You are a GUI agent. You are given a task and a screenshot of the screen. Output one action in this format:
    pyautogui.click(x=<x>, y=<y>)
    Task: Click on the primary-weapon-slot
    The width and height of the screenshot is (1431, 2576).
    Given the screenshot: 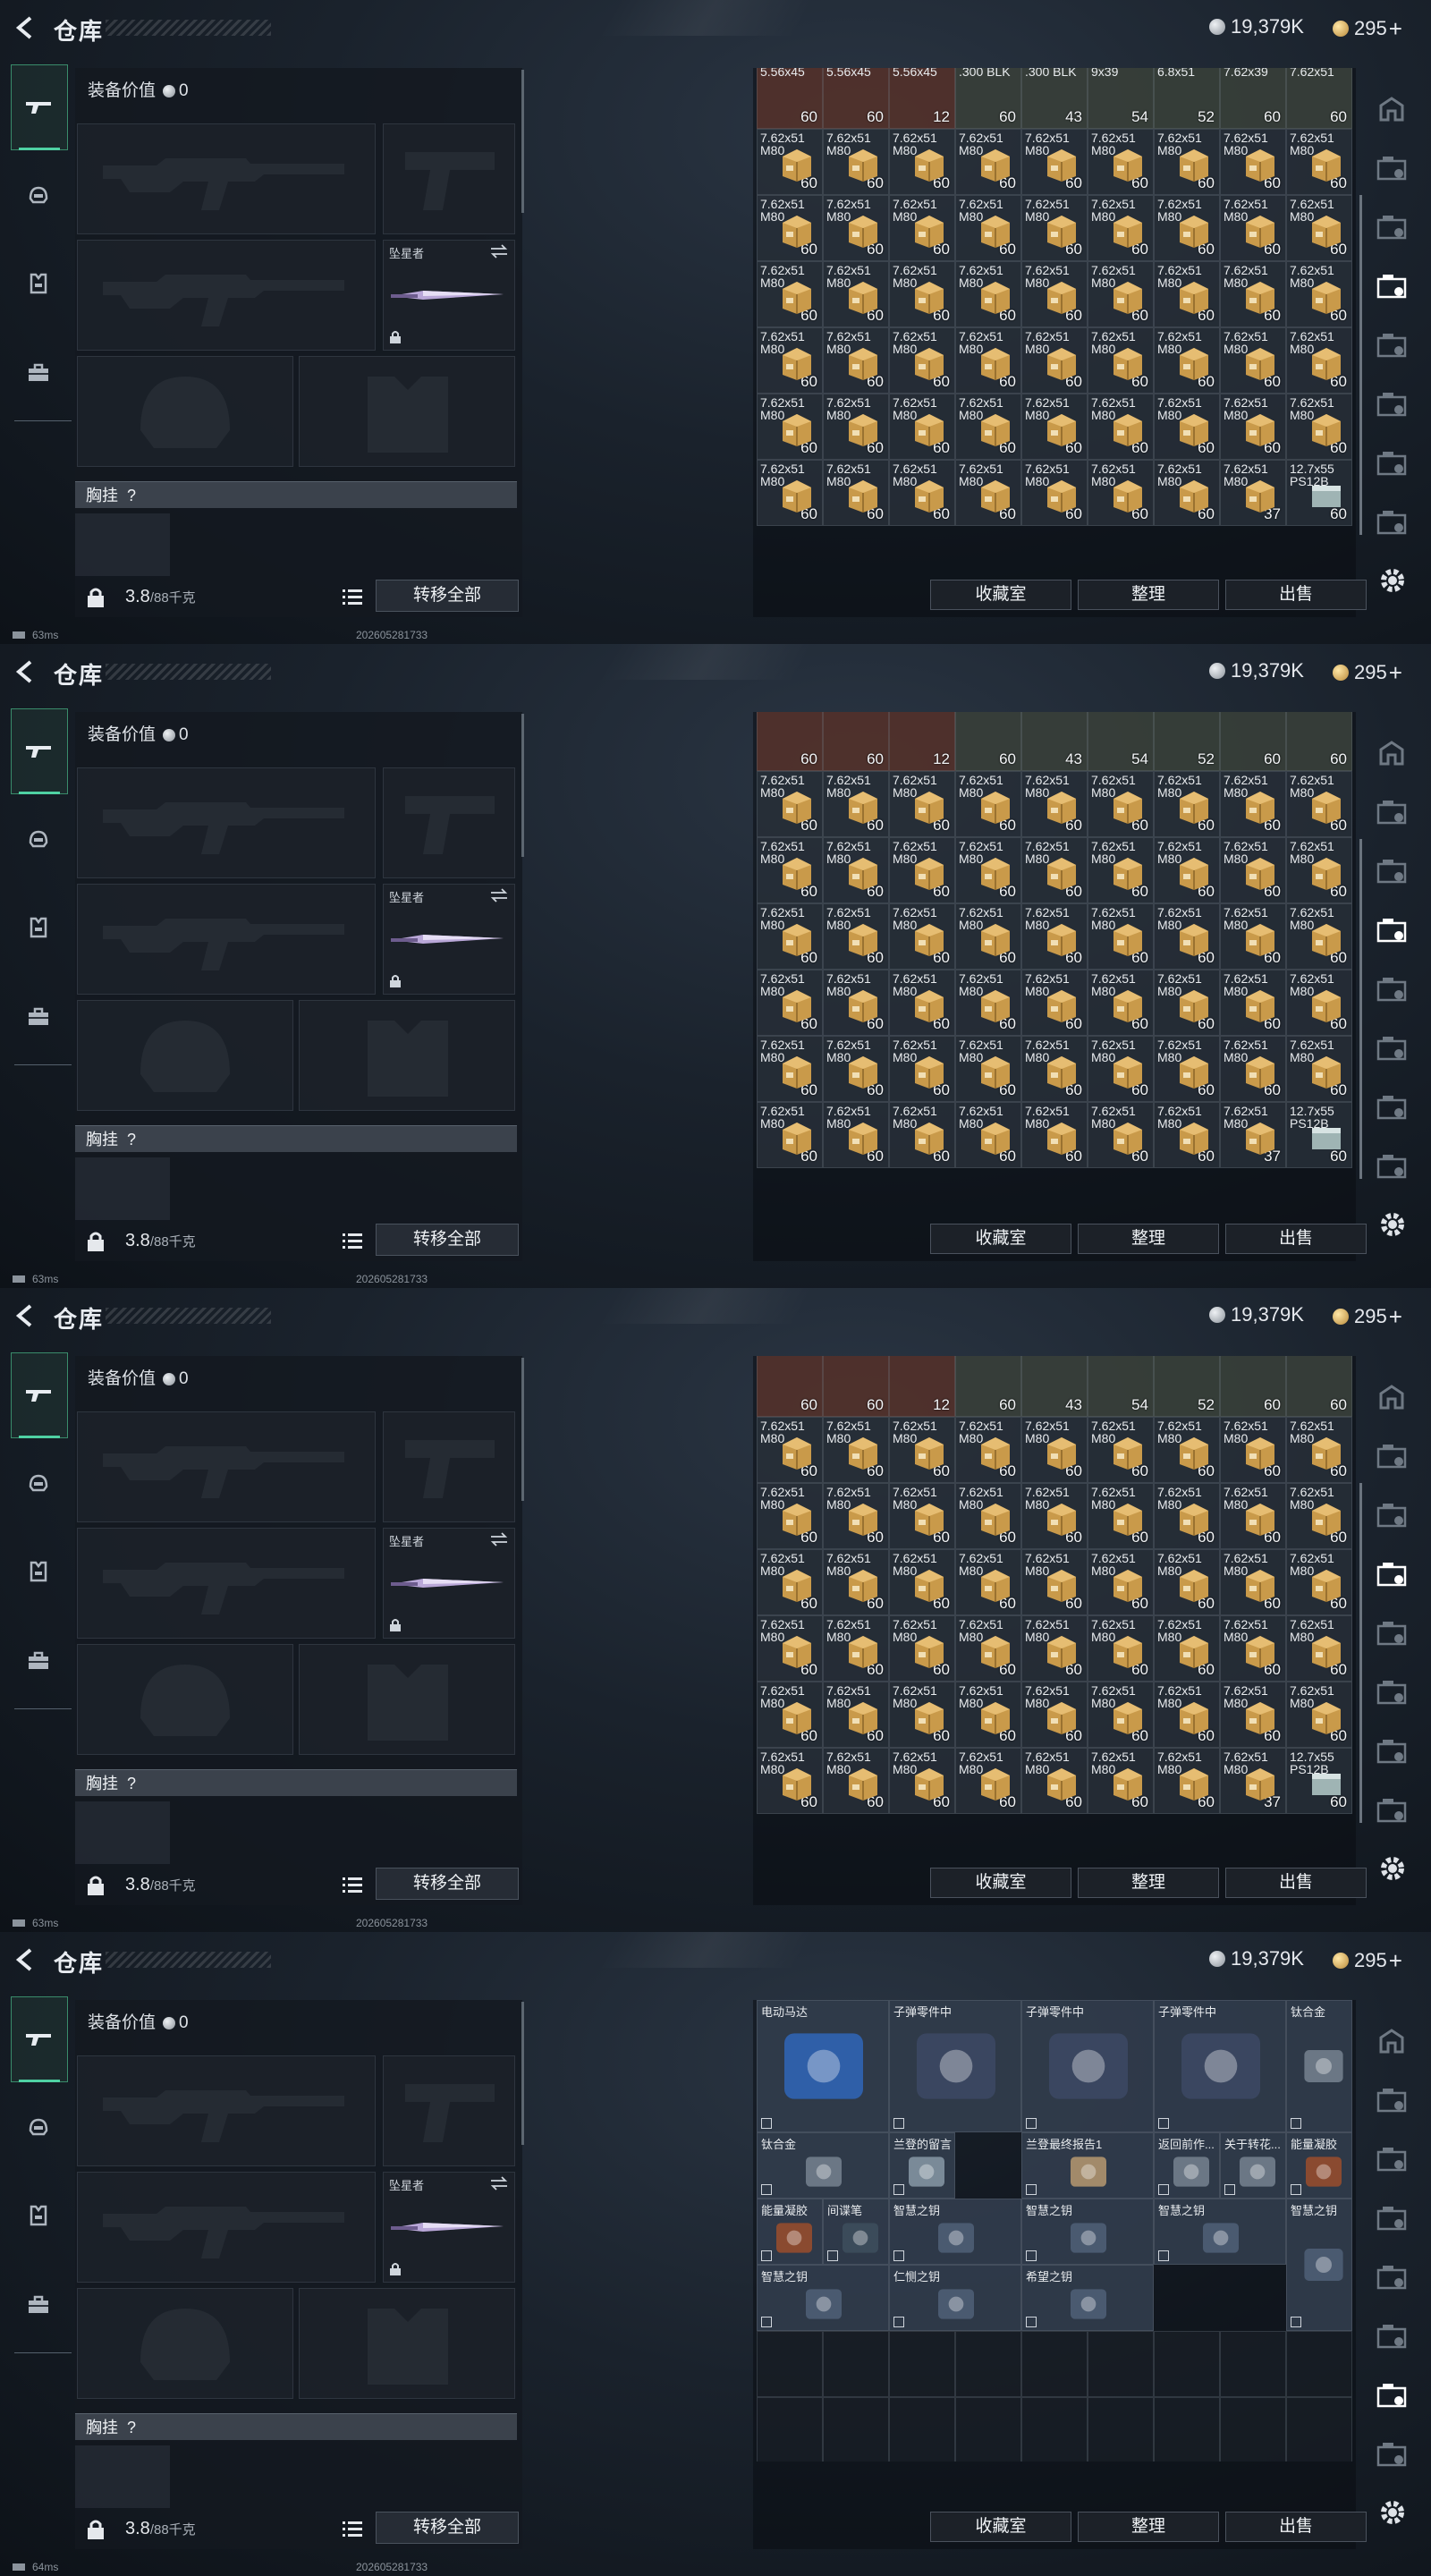 What is the action you would take?
    pyautogui.click(x=227, y=1466)
    